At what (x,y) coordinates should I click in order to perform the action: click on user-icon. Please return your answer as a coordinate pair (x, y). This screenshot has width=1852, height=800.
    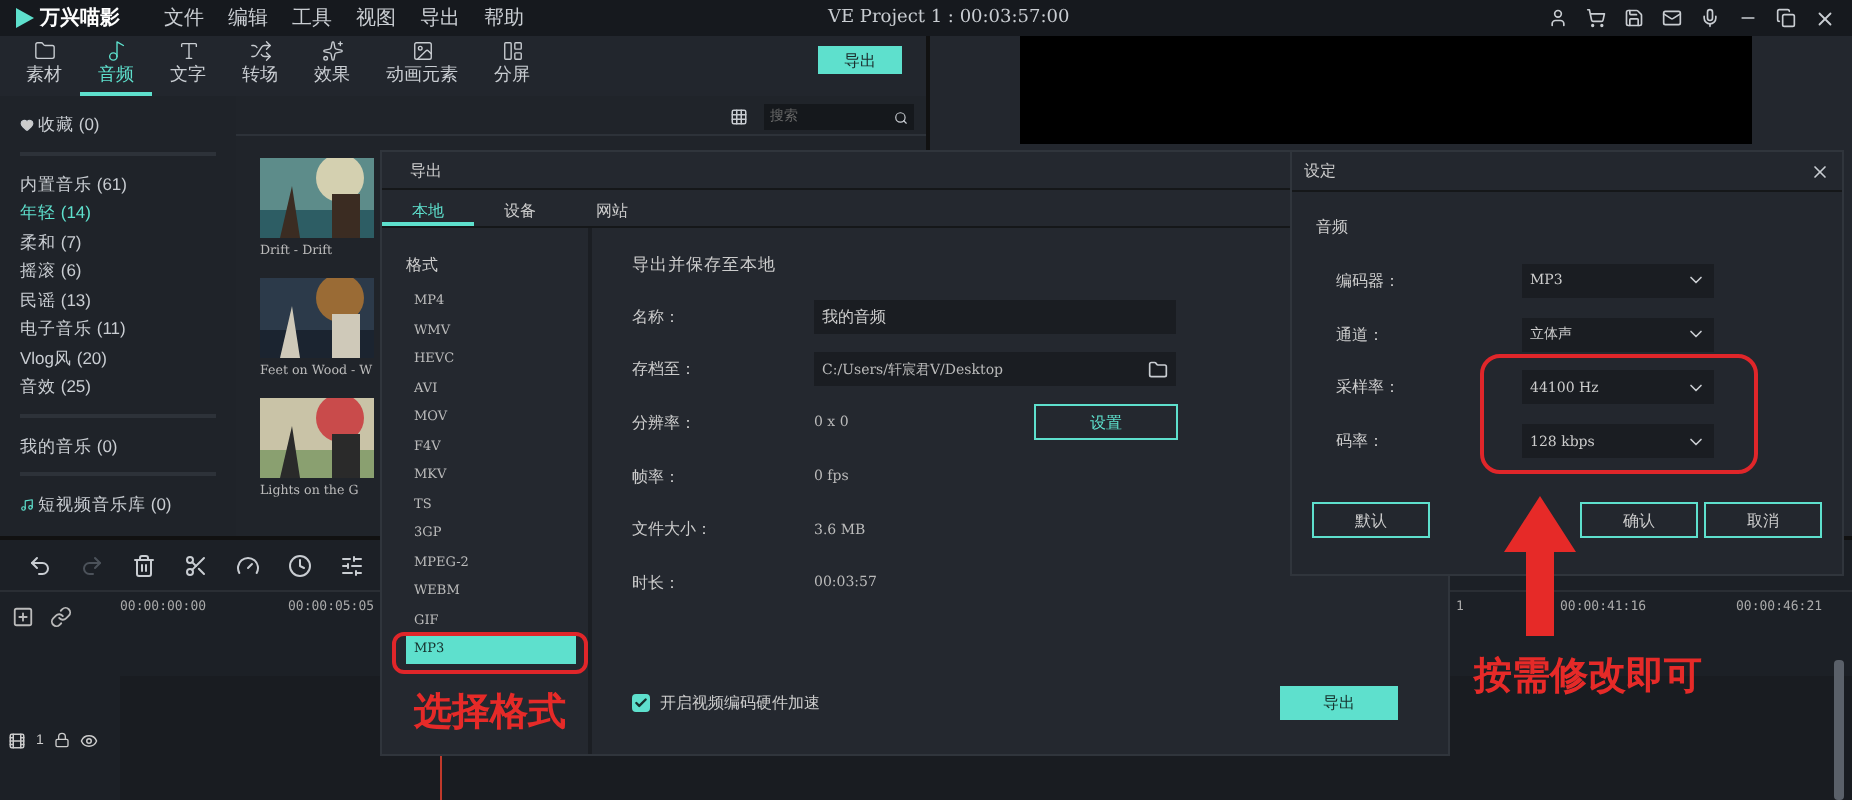
    Looking at the image, I should click on (1558, 18).